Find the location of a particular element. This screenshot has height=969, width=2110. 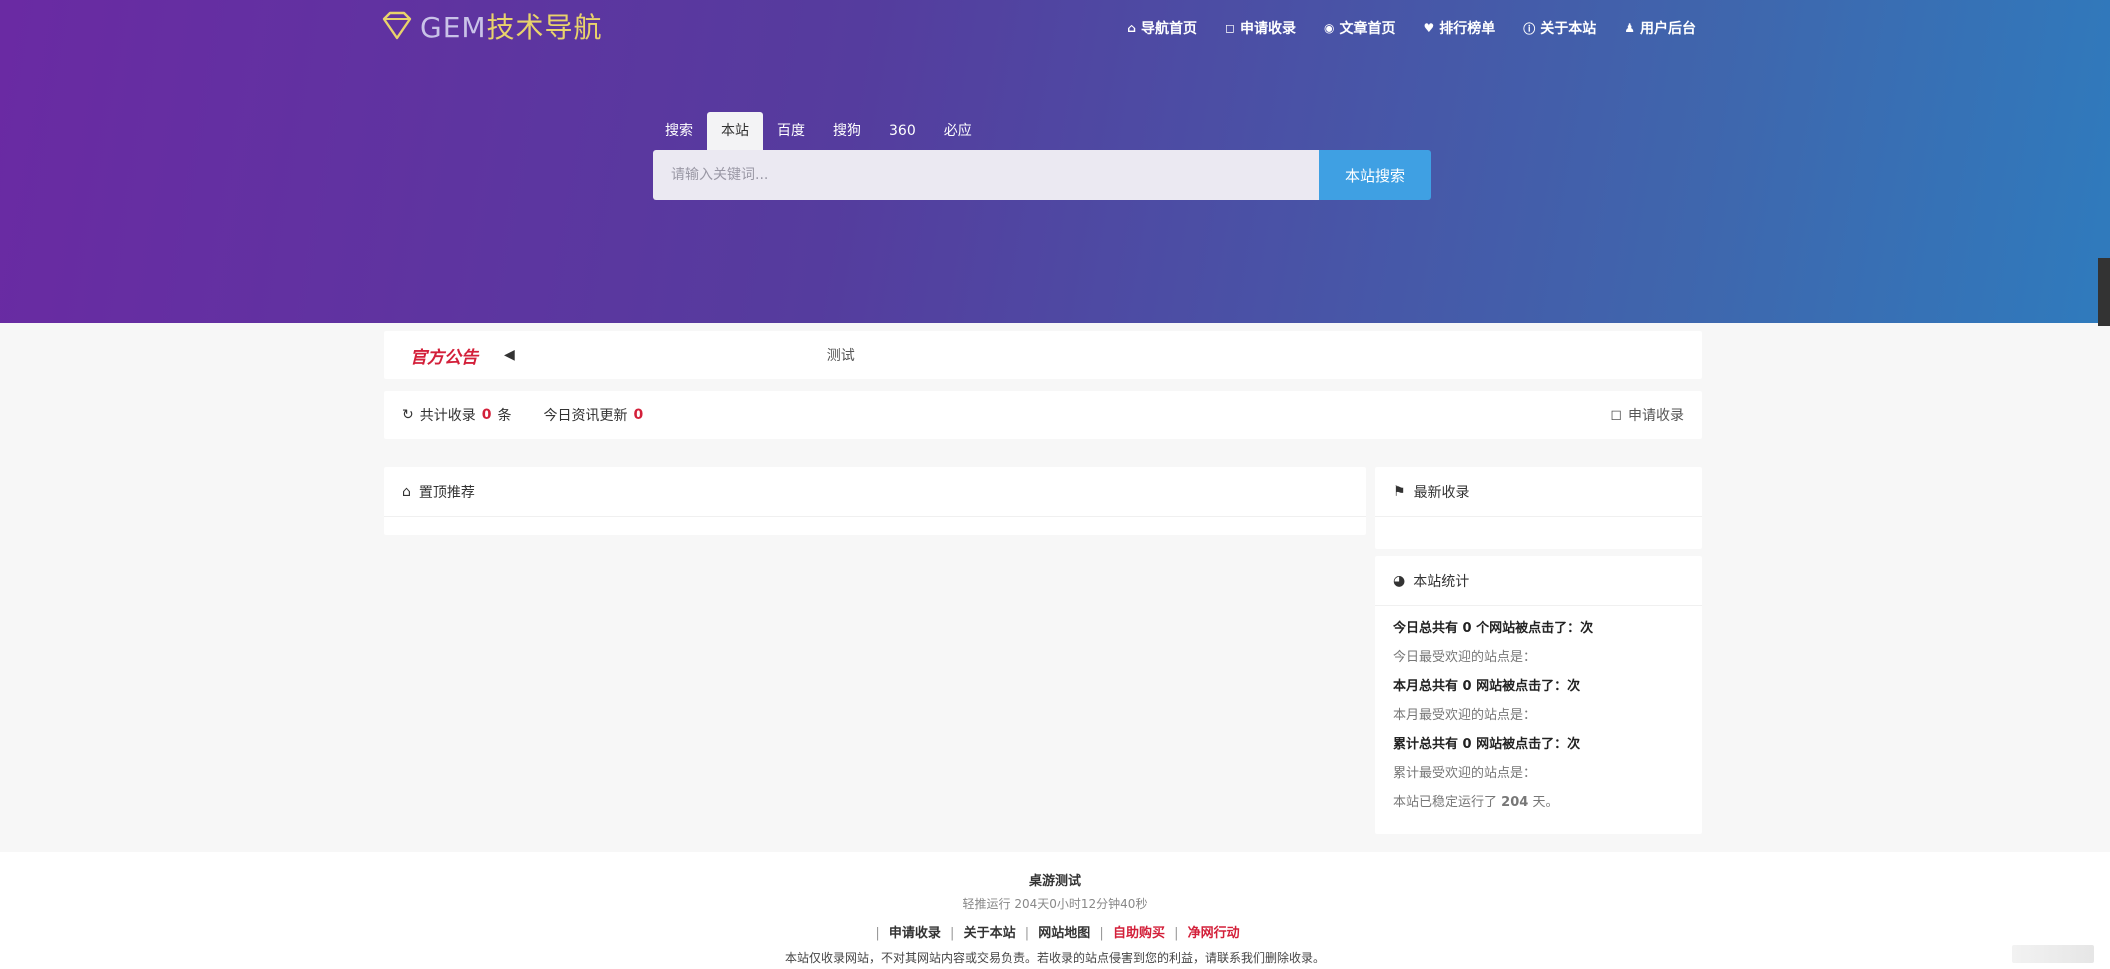

footer-links: | 申请收录 | 关于本站 | 网站地图 | 自助购买 | 净网行动 is located at coordinates (1057, 933).